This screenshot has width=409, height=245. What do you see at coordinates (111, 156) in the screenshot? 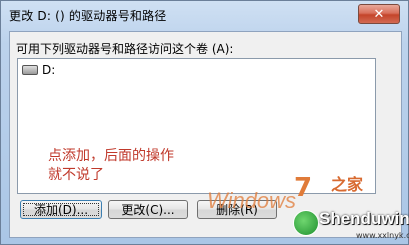
I see `annotation-line: 点添加，后面的操作` at bounding box center [111, 156].